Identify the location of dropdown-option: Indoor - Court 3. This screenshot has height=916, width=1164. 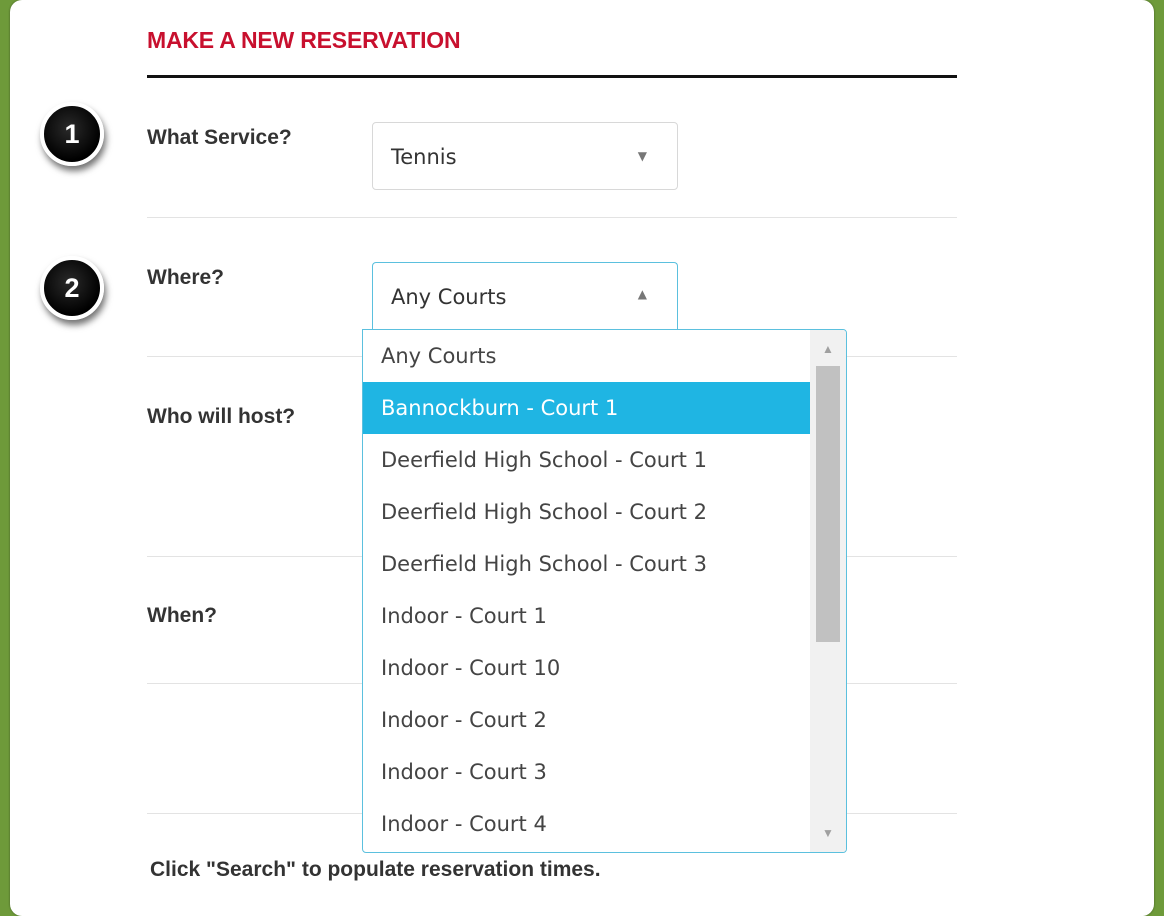
(586, 772).